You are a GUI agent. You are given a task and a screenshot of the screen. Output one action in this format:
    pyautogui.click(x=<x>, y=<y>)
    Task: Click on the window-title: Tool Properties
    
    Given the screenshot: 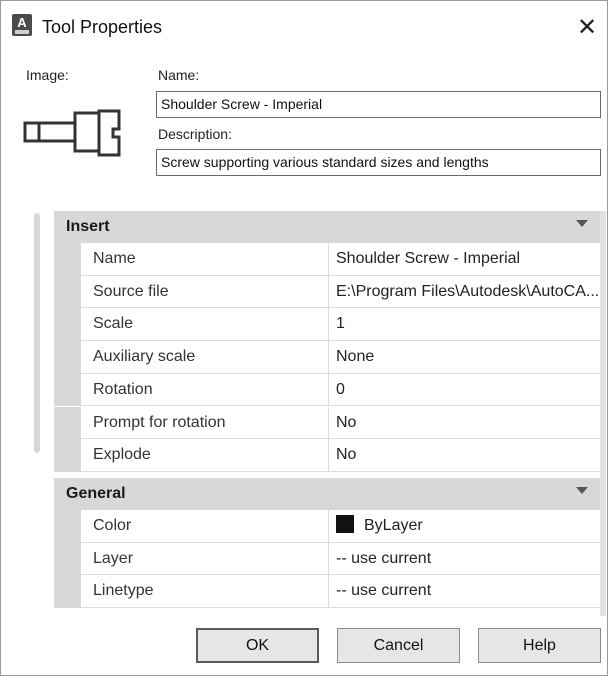 What is the action you would take?
    pyautogui.click(x=102, y=27)
    